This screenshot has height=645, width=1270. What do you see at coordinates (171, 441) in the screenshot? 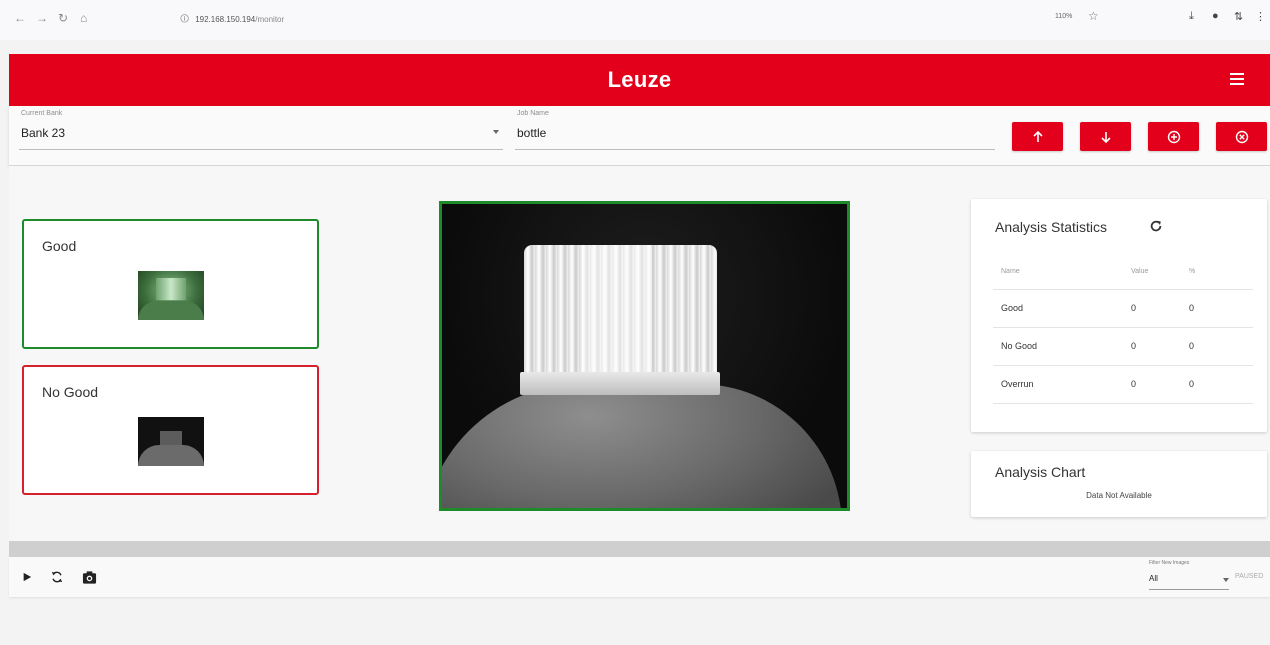
I see `nogood-thumbnail` at bounding box center [171, 441].